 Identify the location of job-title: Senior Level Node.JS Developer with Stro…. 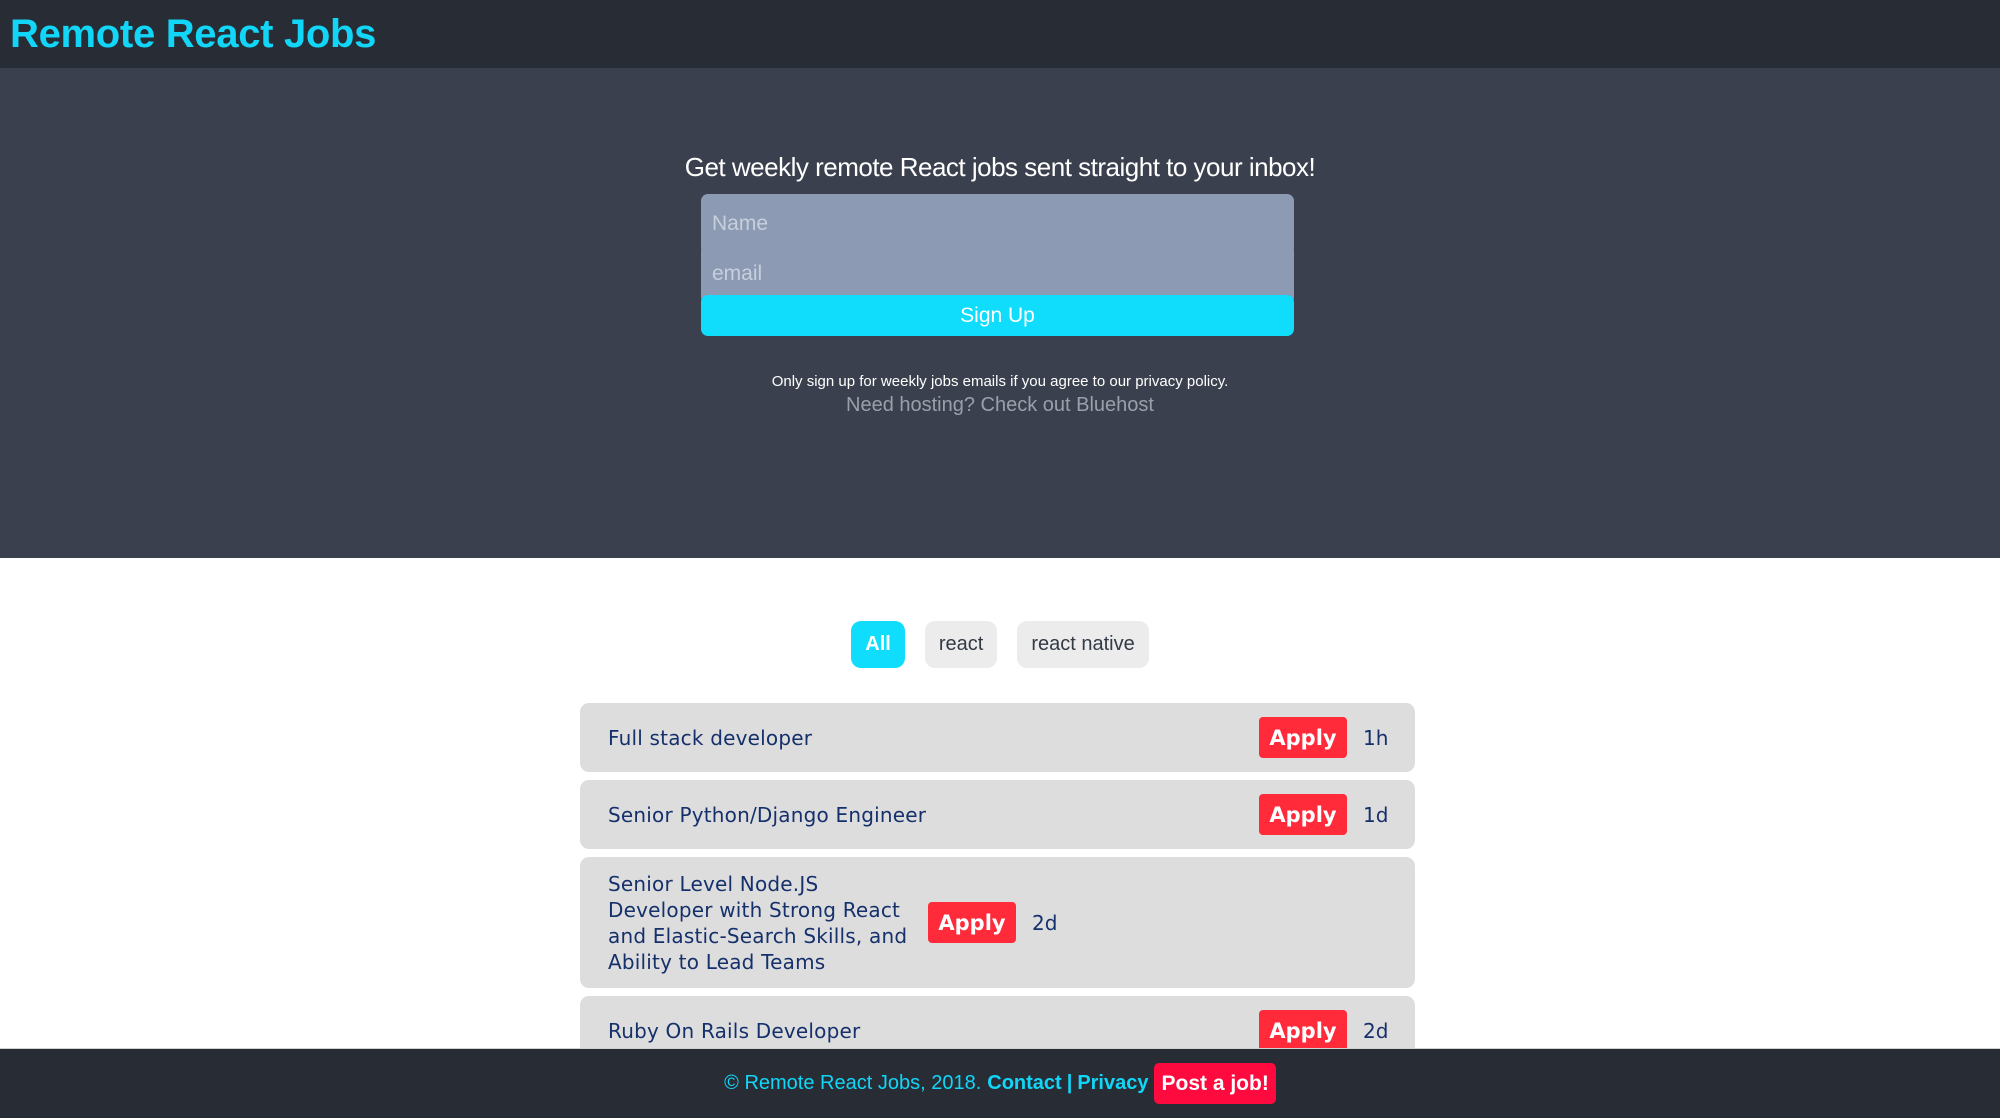
(768, 923).